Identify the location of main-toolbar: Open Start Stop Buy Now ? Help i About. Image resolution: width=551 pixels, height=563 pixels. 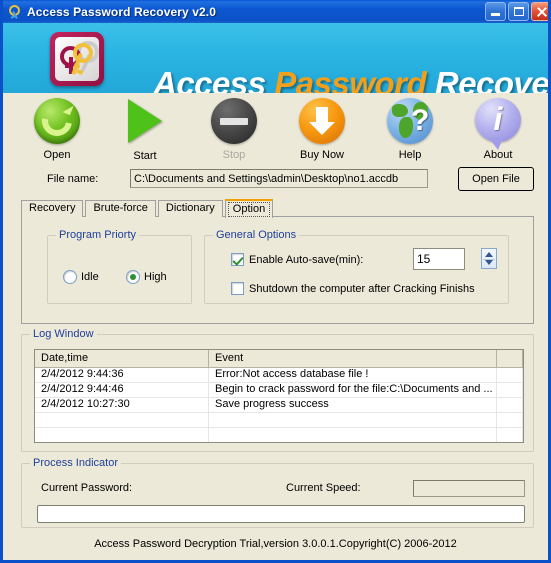
(275, 129).